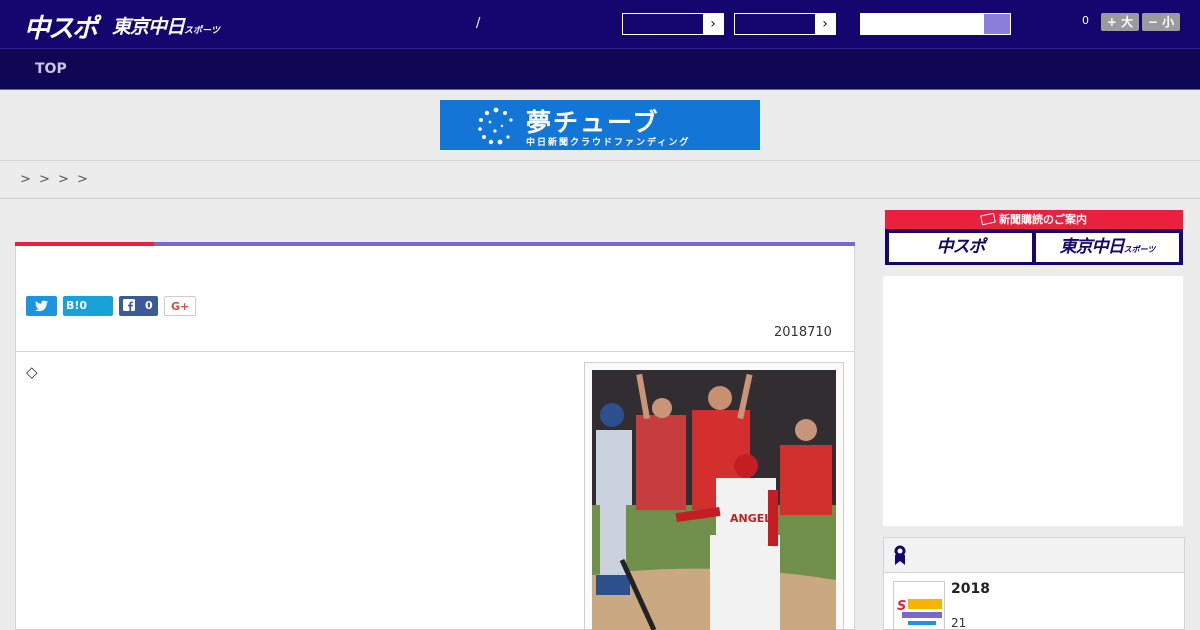 The image size is (1200, 630). I want to click on google-plus-button: G+, so click(180, 306).